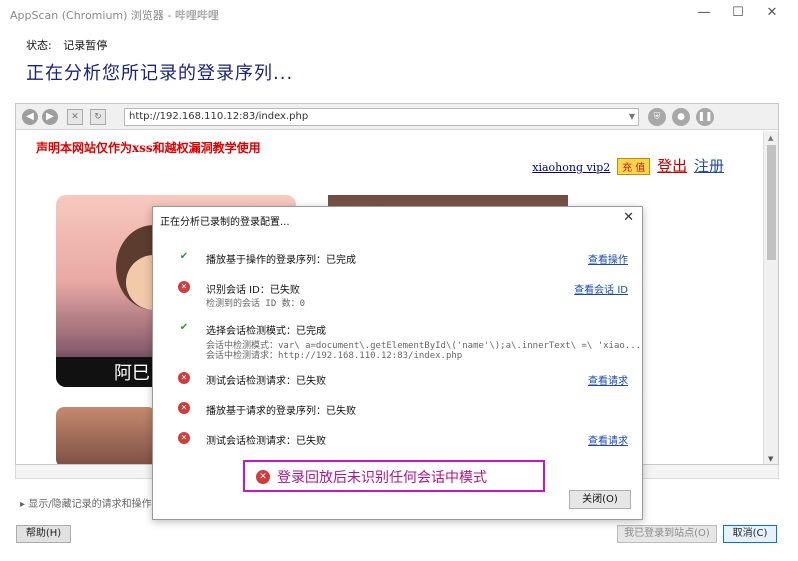 The width and height of the screenshot is (798, 561). I want to click on record-icon: ●, so click(681, 117).